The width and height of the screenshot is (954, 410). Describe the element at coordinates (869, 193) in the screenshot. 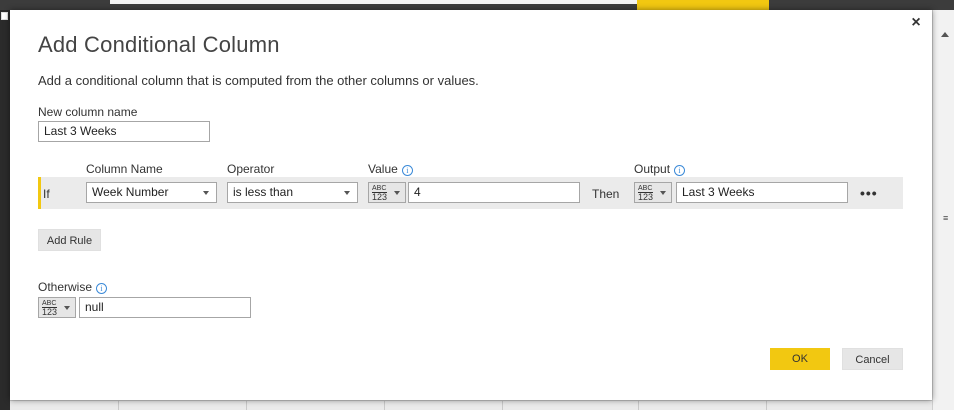

I see `more-options-icon: •••` at that location.